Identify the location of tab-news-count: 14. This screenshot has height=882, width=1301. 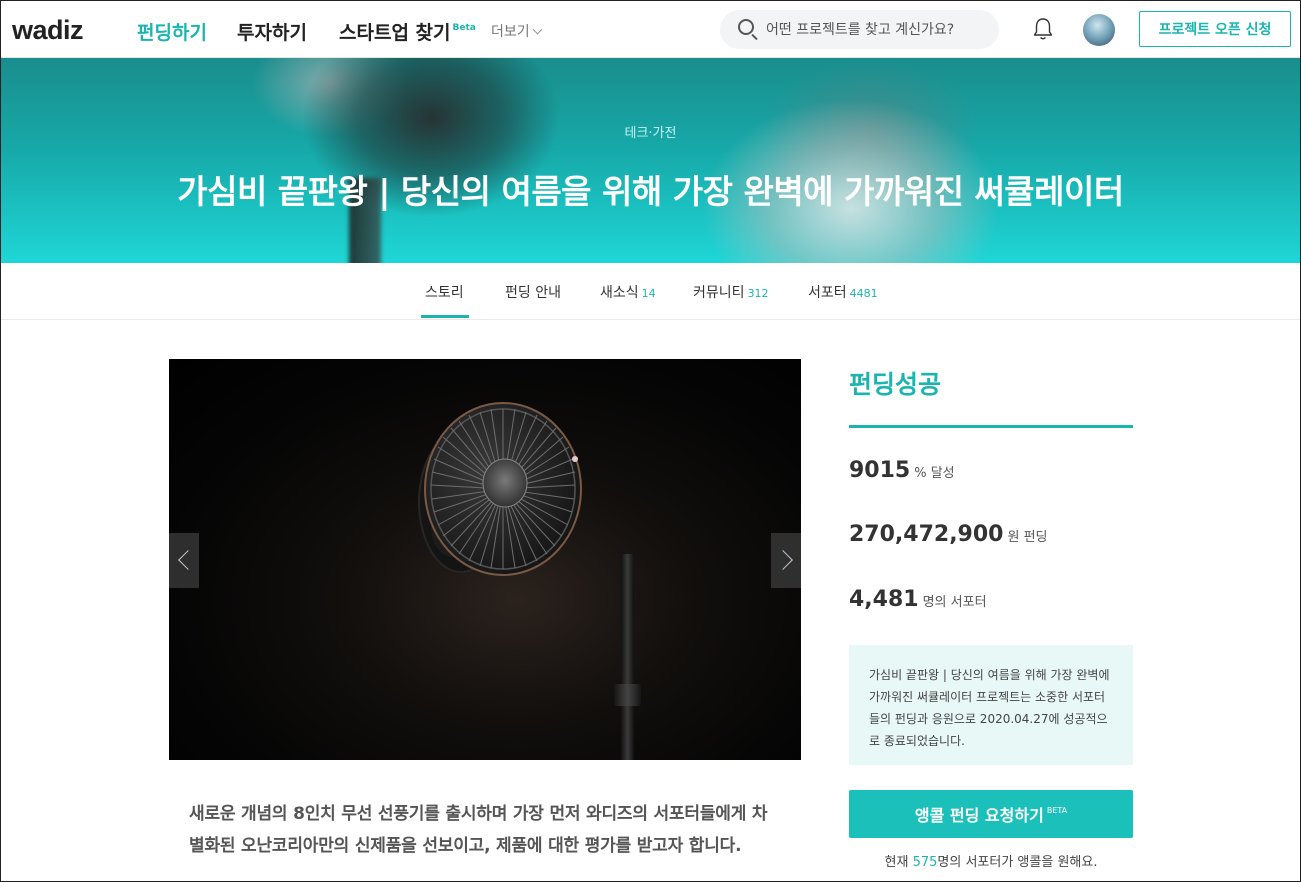
(648, 293).